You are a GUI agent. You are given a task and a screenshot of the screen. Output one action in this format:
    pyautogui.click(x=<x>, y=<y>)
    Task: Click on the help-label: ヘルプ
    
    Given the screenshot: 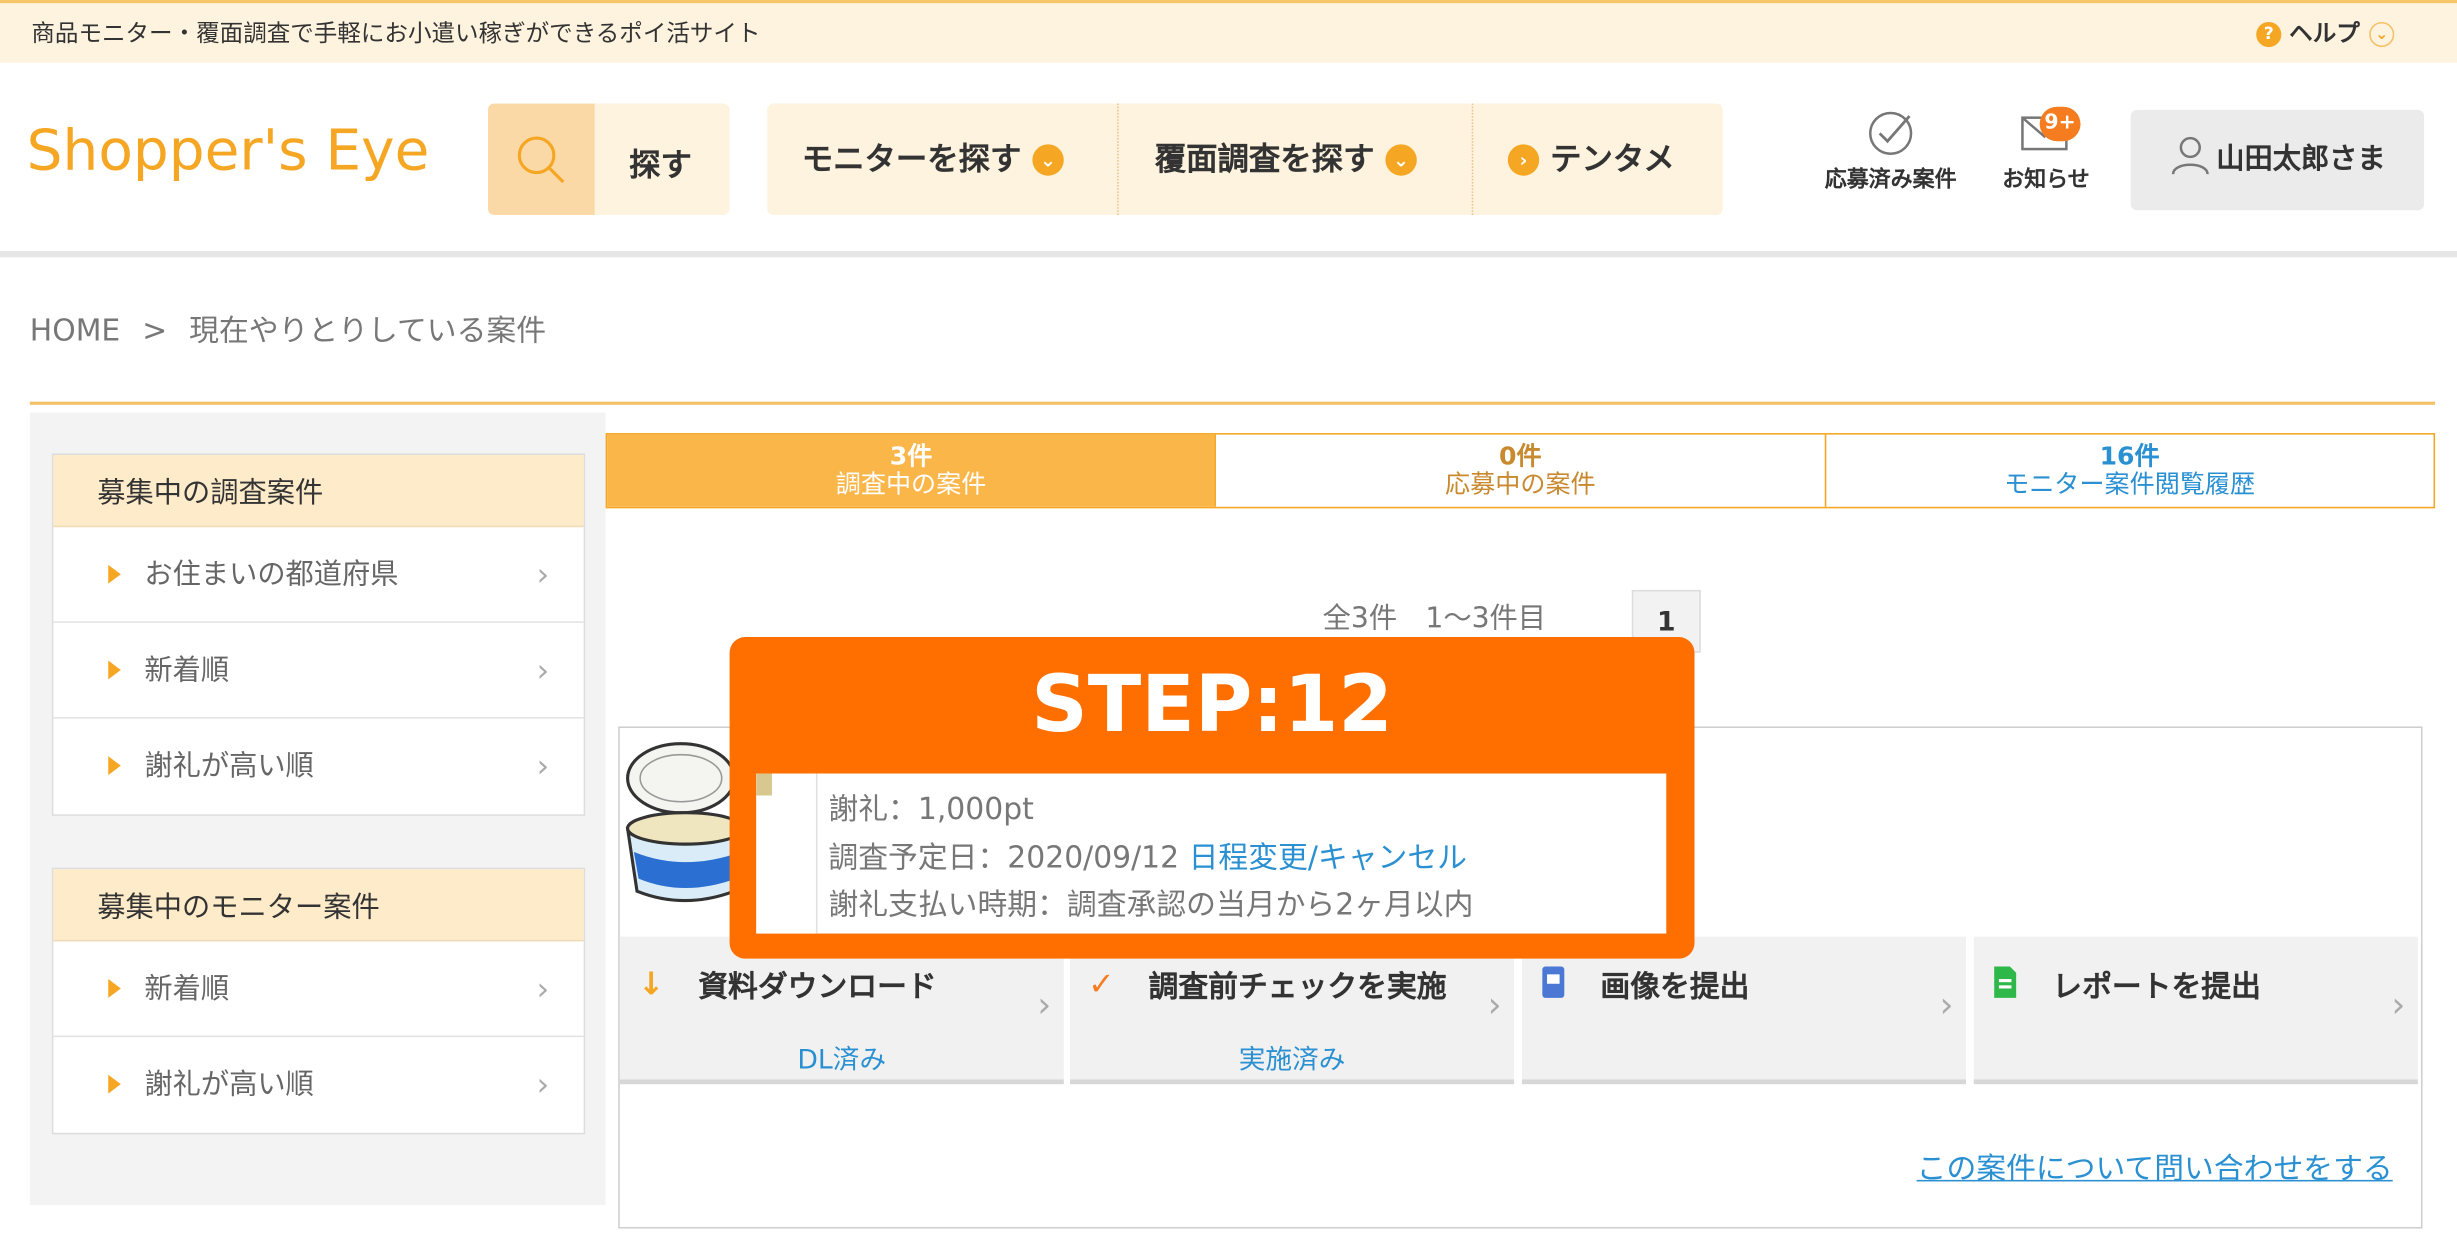 What is the action you would take?
    pyautogui.click(x=2324, y=33)
    